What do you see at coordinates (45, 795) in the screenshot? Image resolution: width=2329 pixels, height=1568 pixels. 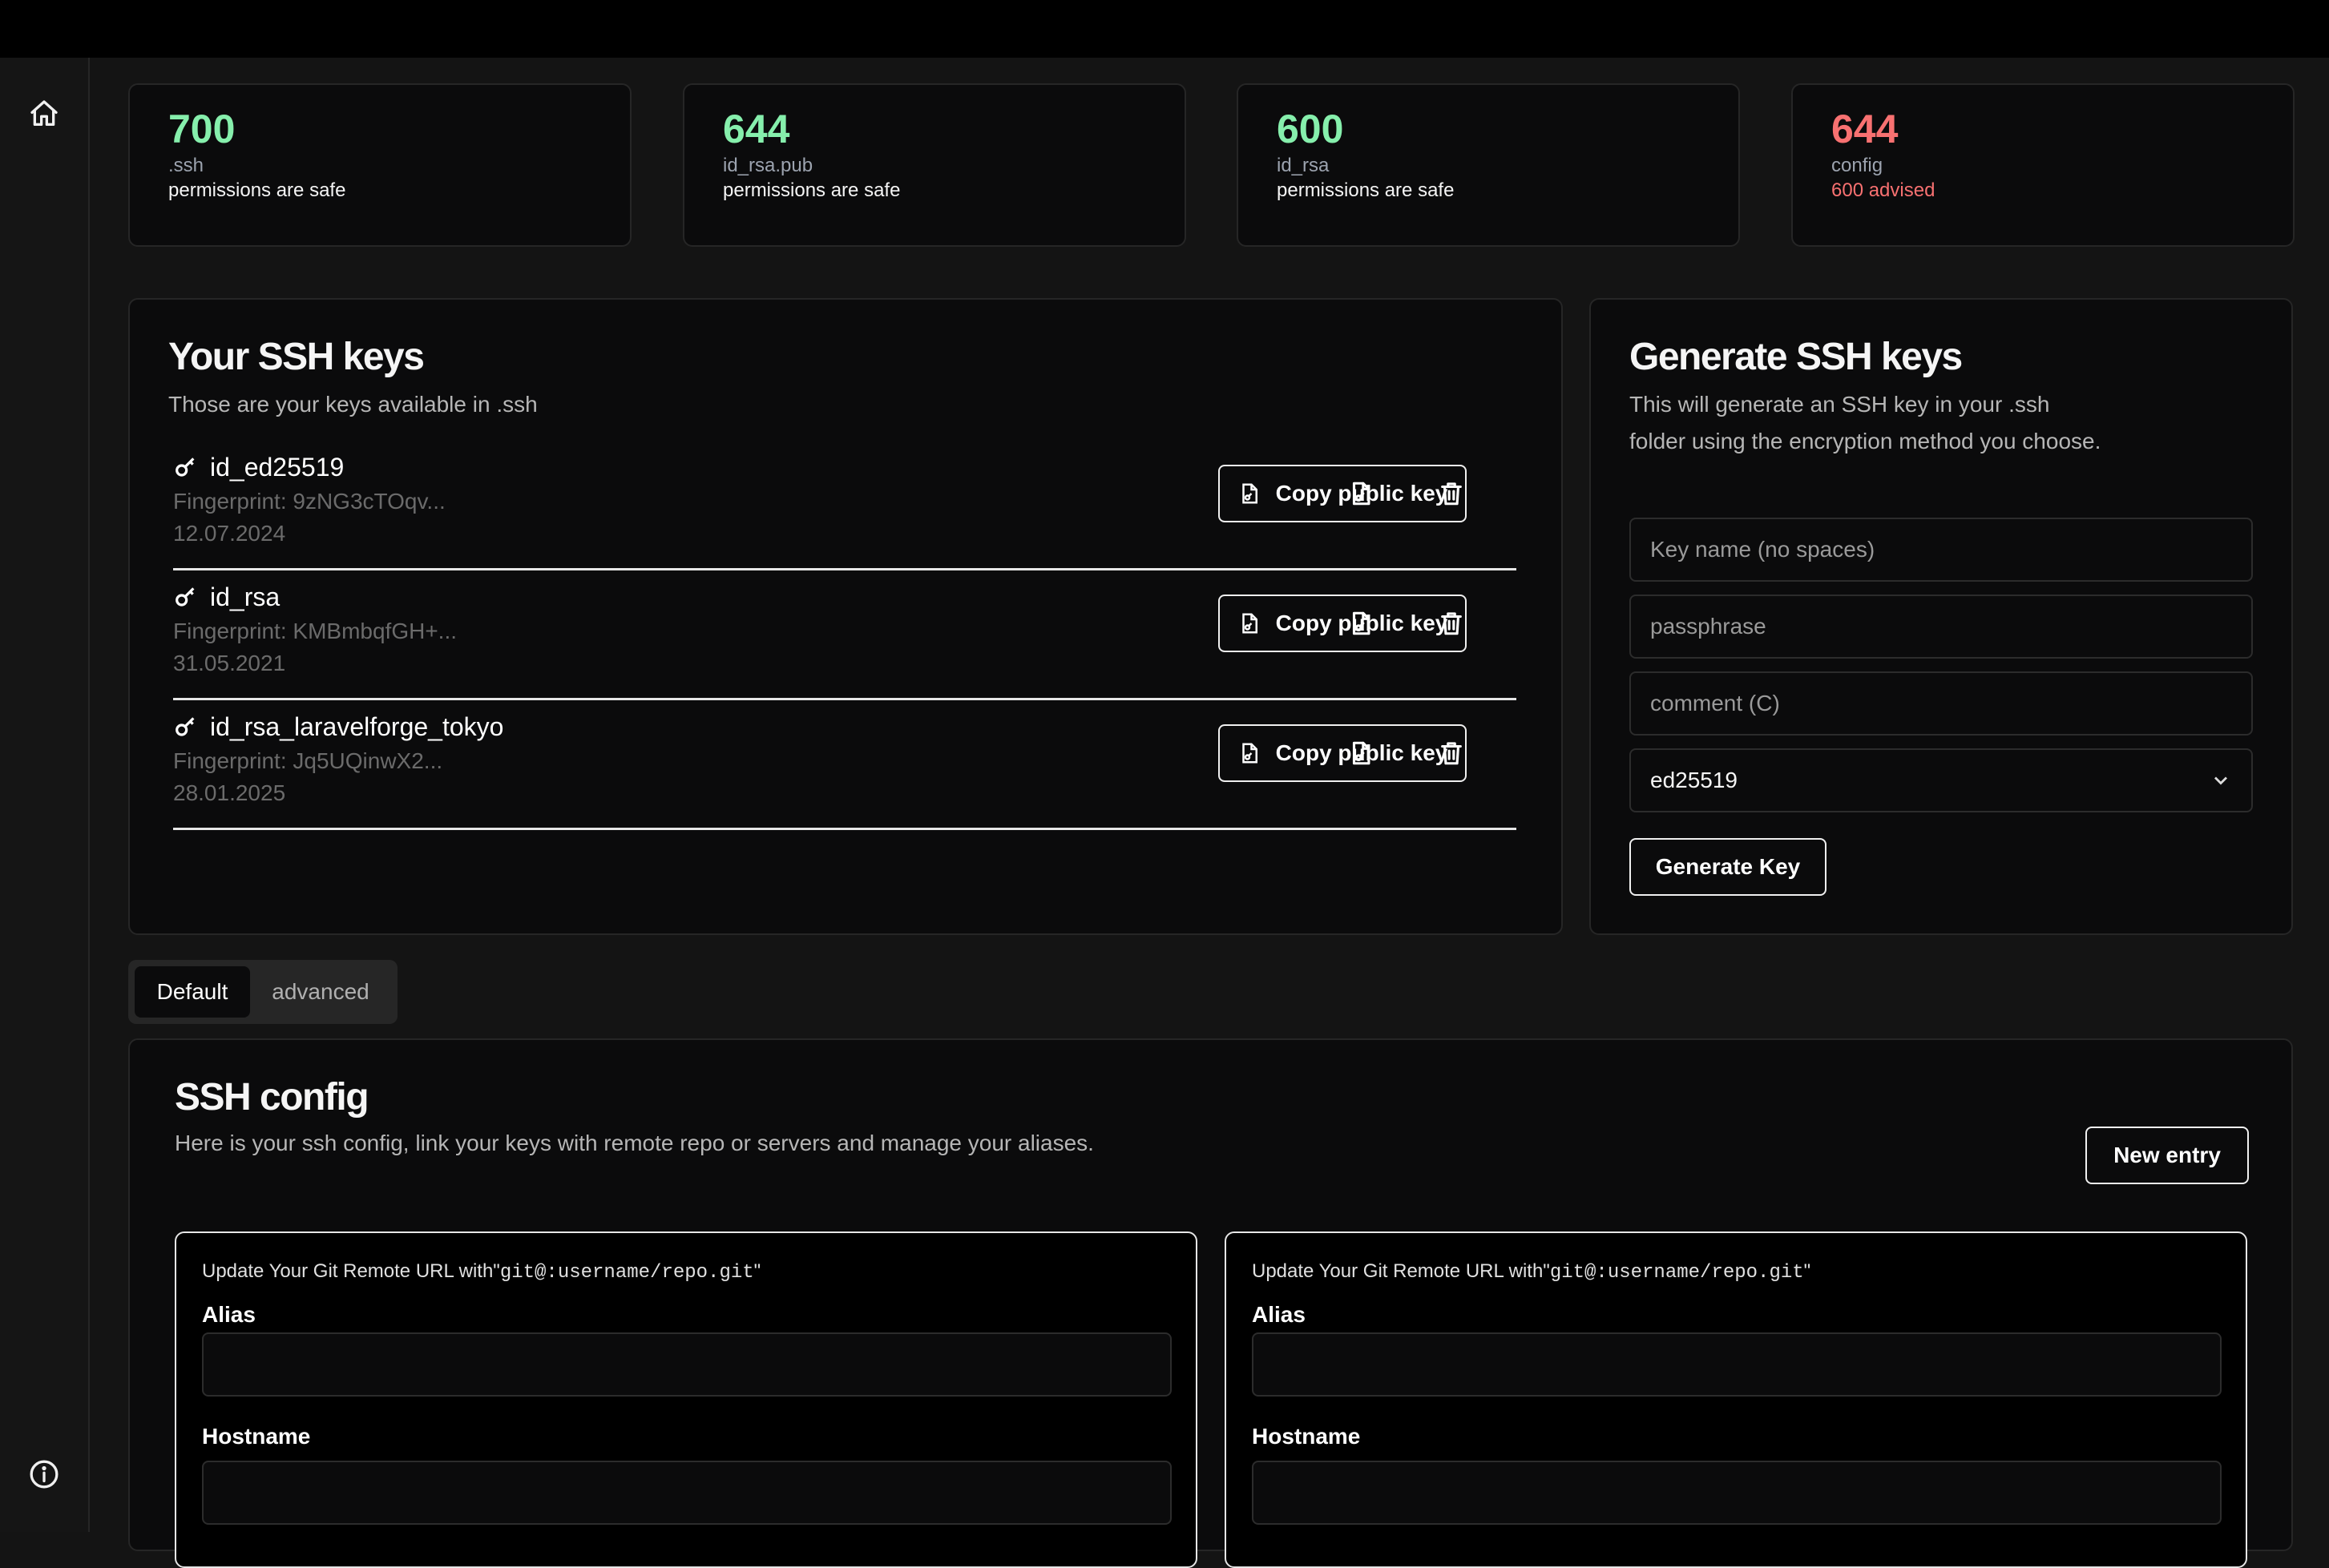 I see `sidebar` at bounding box center [45, 795].